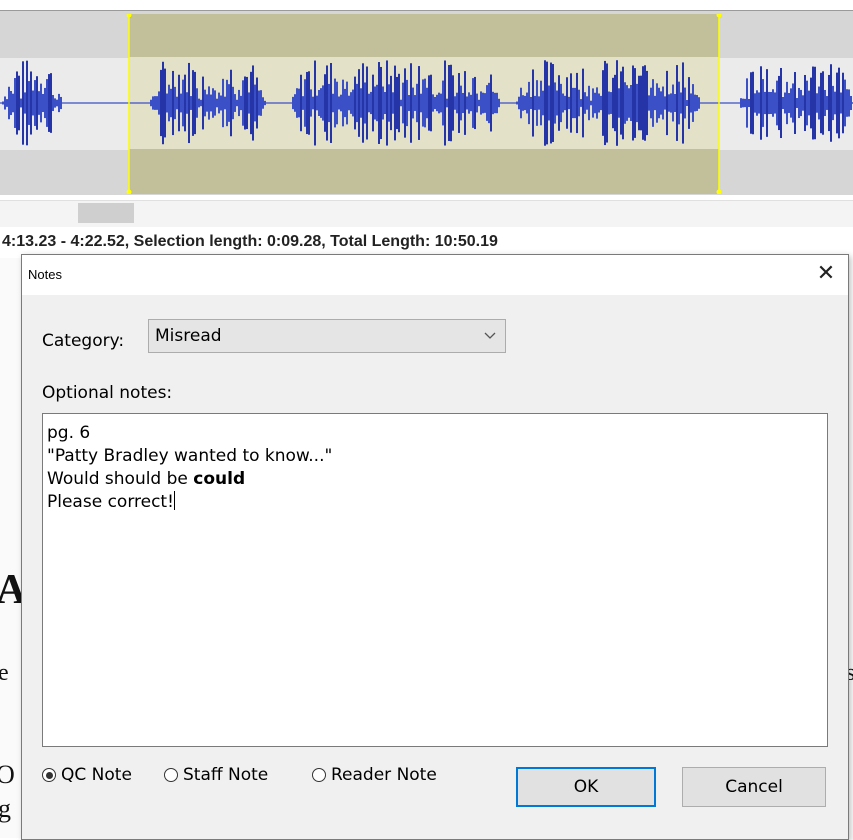 The height and width of the screenshot is (840, 853). What do you see at coordinates (87, 775) in the screenshot?
I see `radio-qc-note: QC Note` at bounding box center [87, 775].